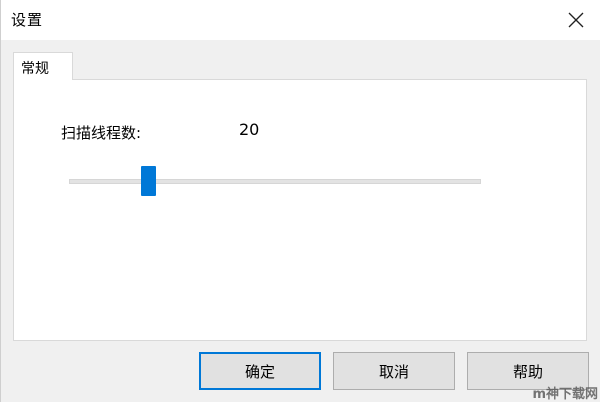 Image resolution: width=600 pixels, height=402 pixels. Describe the element at coordinates (249, 129) in the screenshot. I see `thread-count-value: 20` at that location.